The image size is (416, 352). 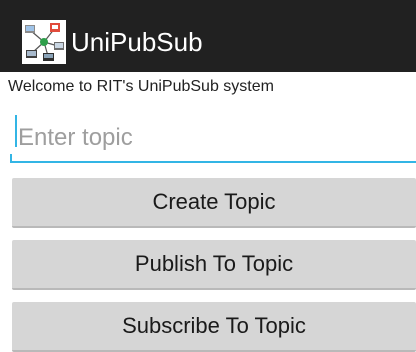 I want to click on topic-input-underline, so click(x=213, y=162).